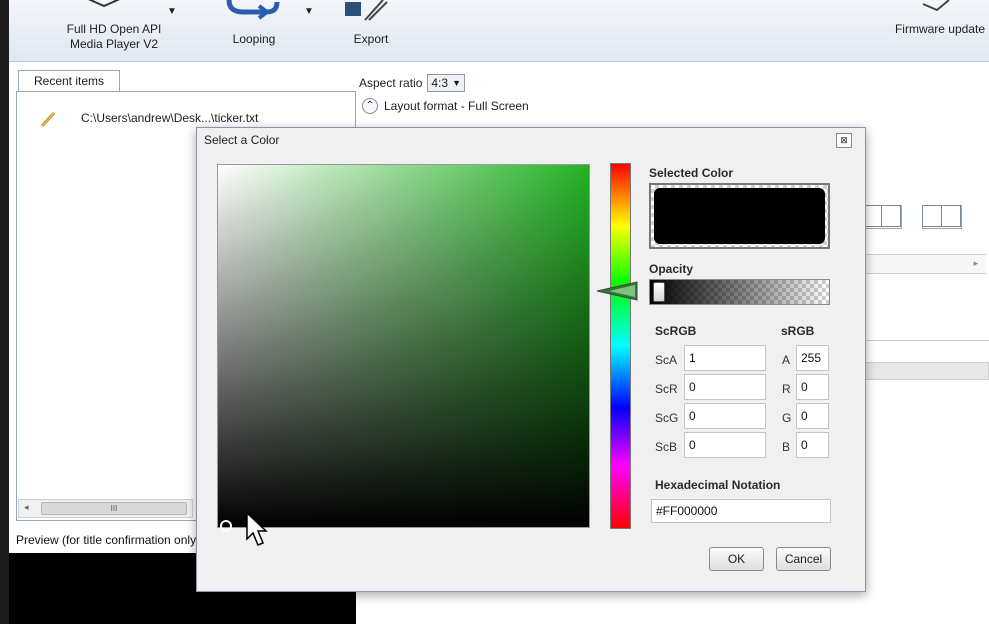 The width and height of the screenshot is (989, 624). Describe the element at coordinates (939, 29) in the screenshot. I see `firmware-update-label: Firmware update` at that location.